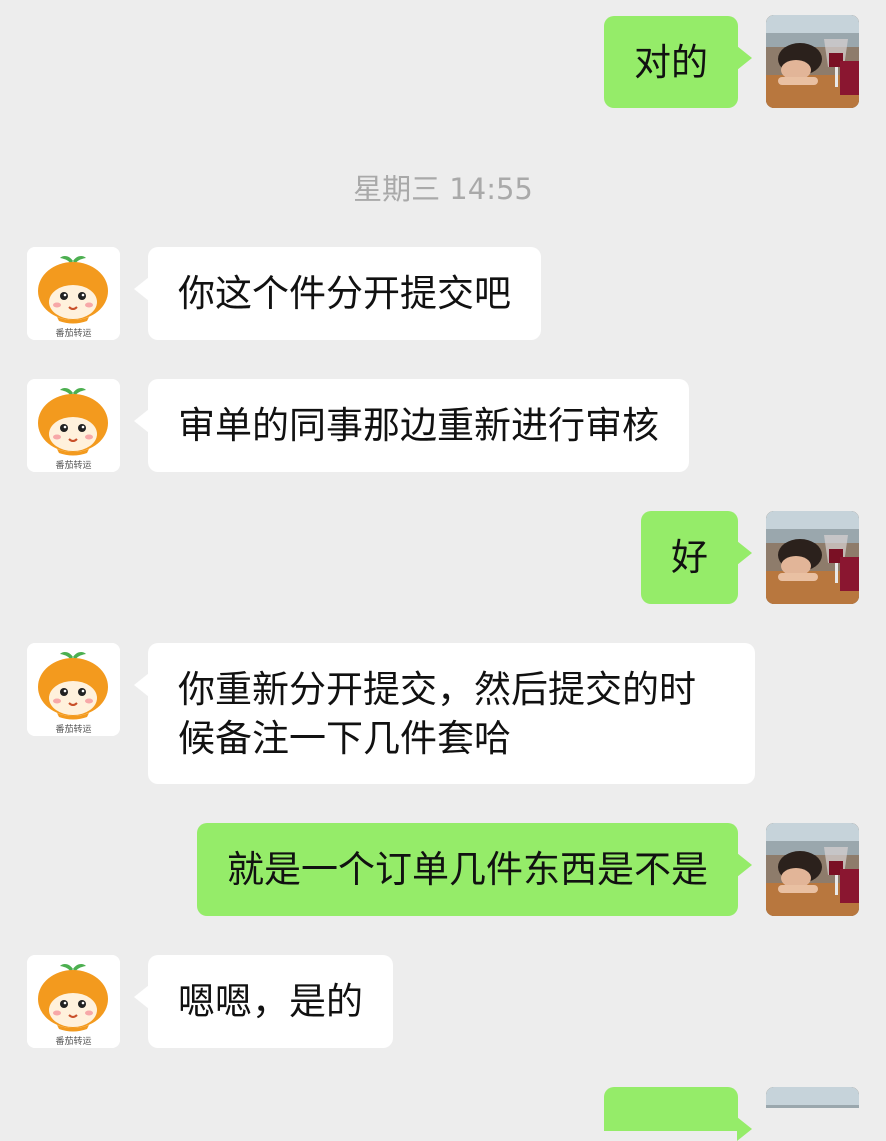 The height and width of the screenshot is (1141, 886). What do you see at coordinates (444, 713) in the screenshot?
I see `message-bubble-incoming: 你重新分开提交，然后提交的时候备注一下几件套哈` at bounding box center [444, 713].